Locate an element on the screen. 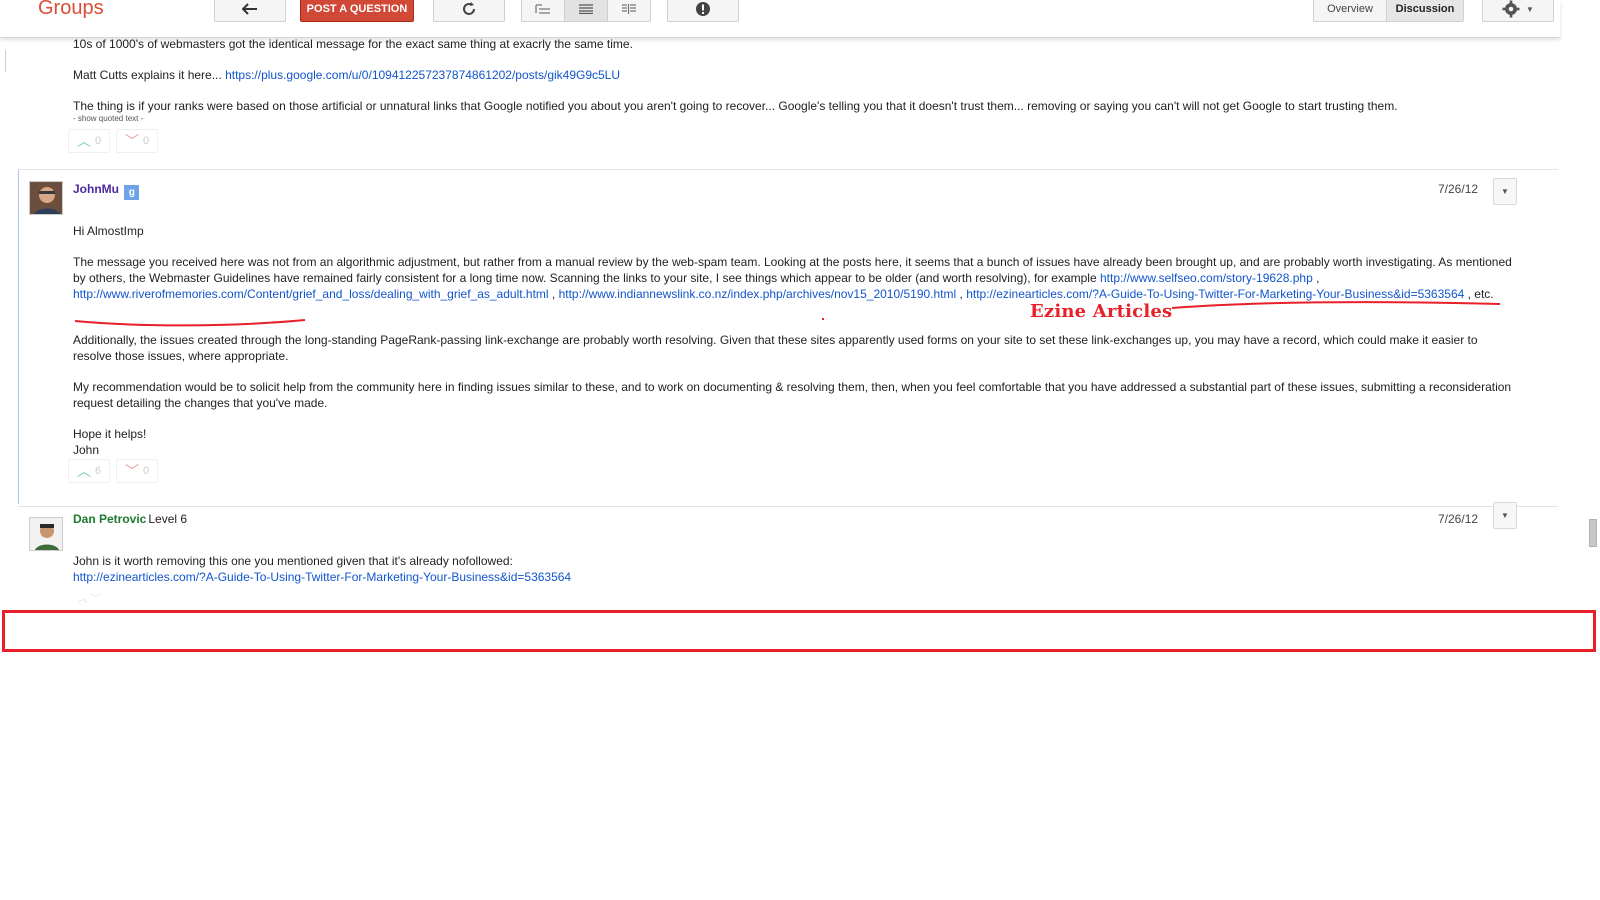  author-level: Level 6 is located at coordinates (168, 519).